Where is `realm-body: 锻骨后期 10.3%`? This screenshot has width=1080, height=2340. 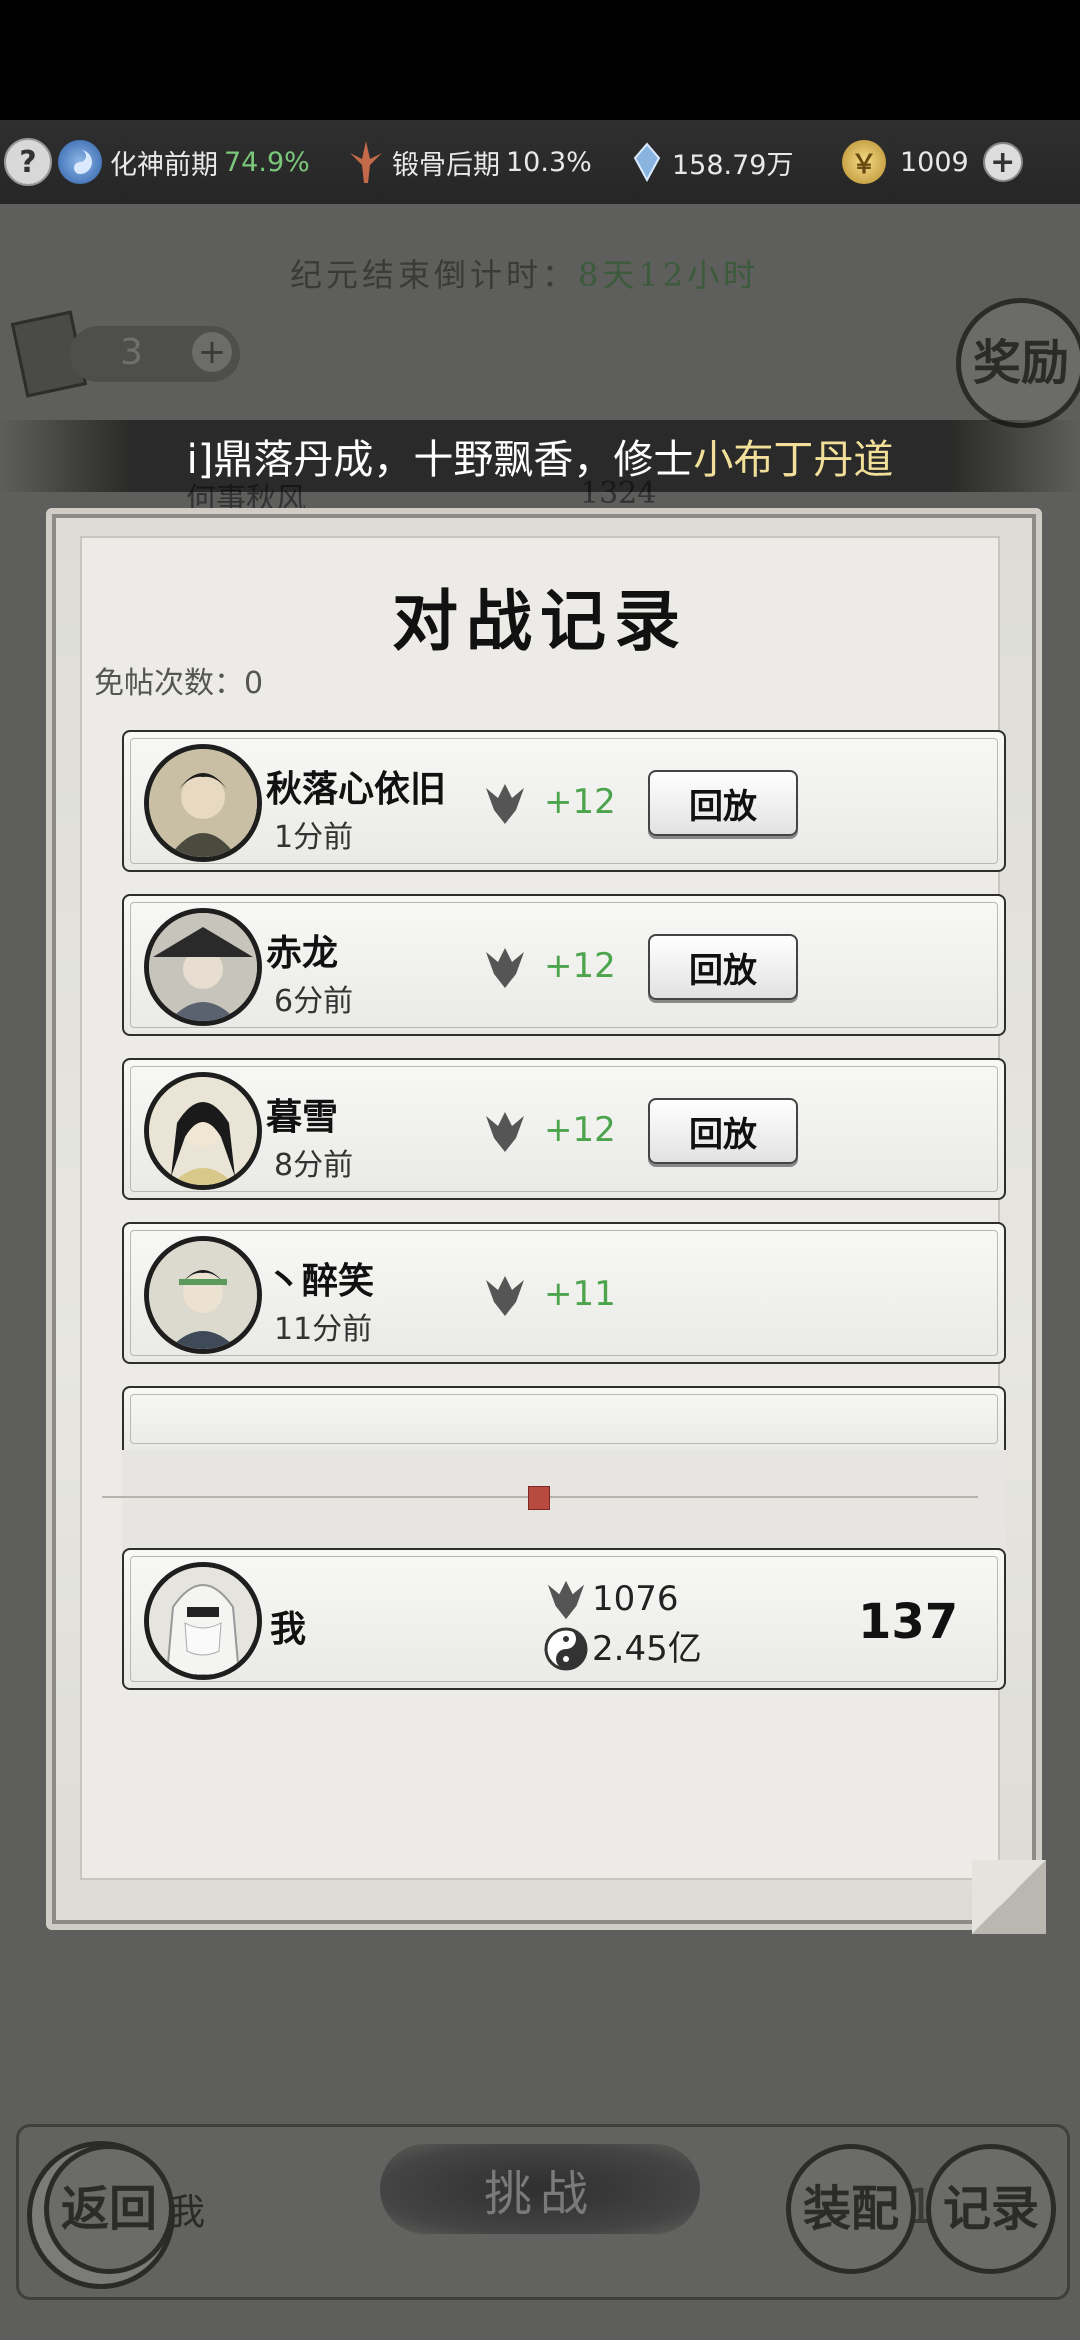 realm-body: 锻骨后期 10.3% is located at coordinates (470, 162).